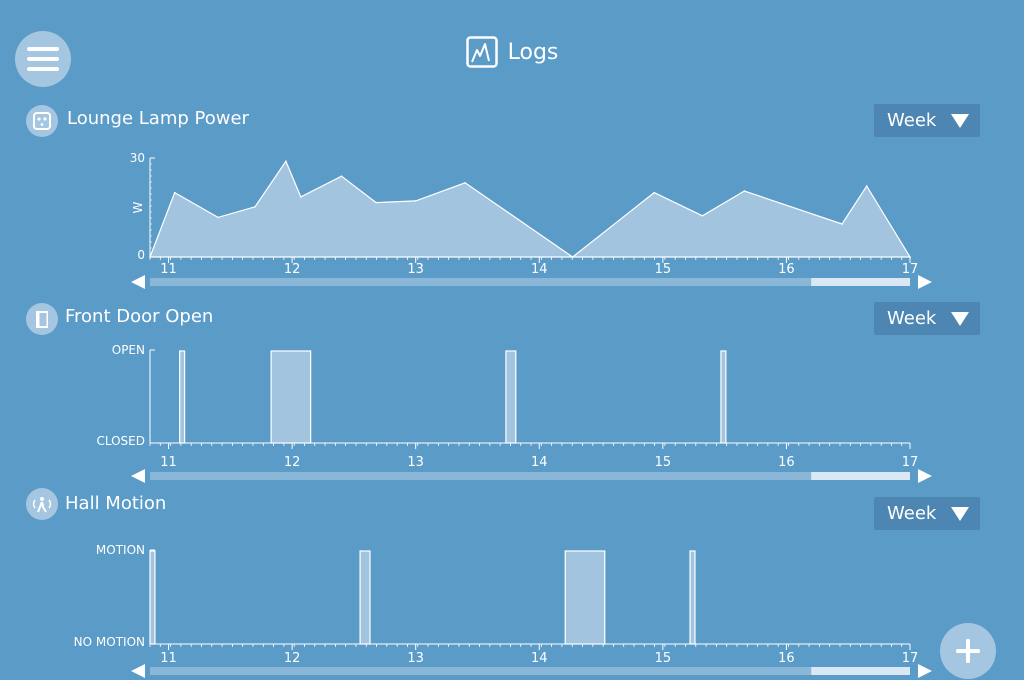  I want to click on add-button, so click(968, 651).